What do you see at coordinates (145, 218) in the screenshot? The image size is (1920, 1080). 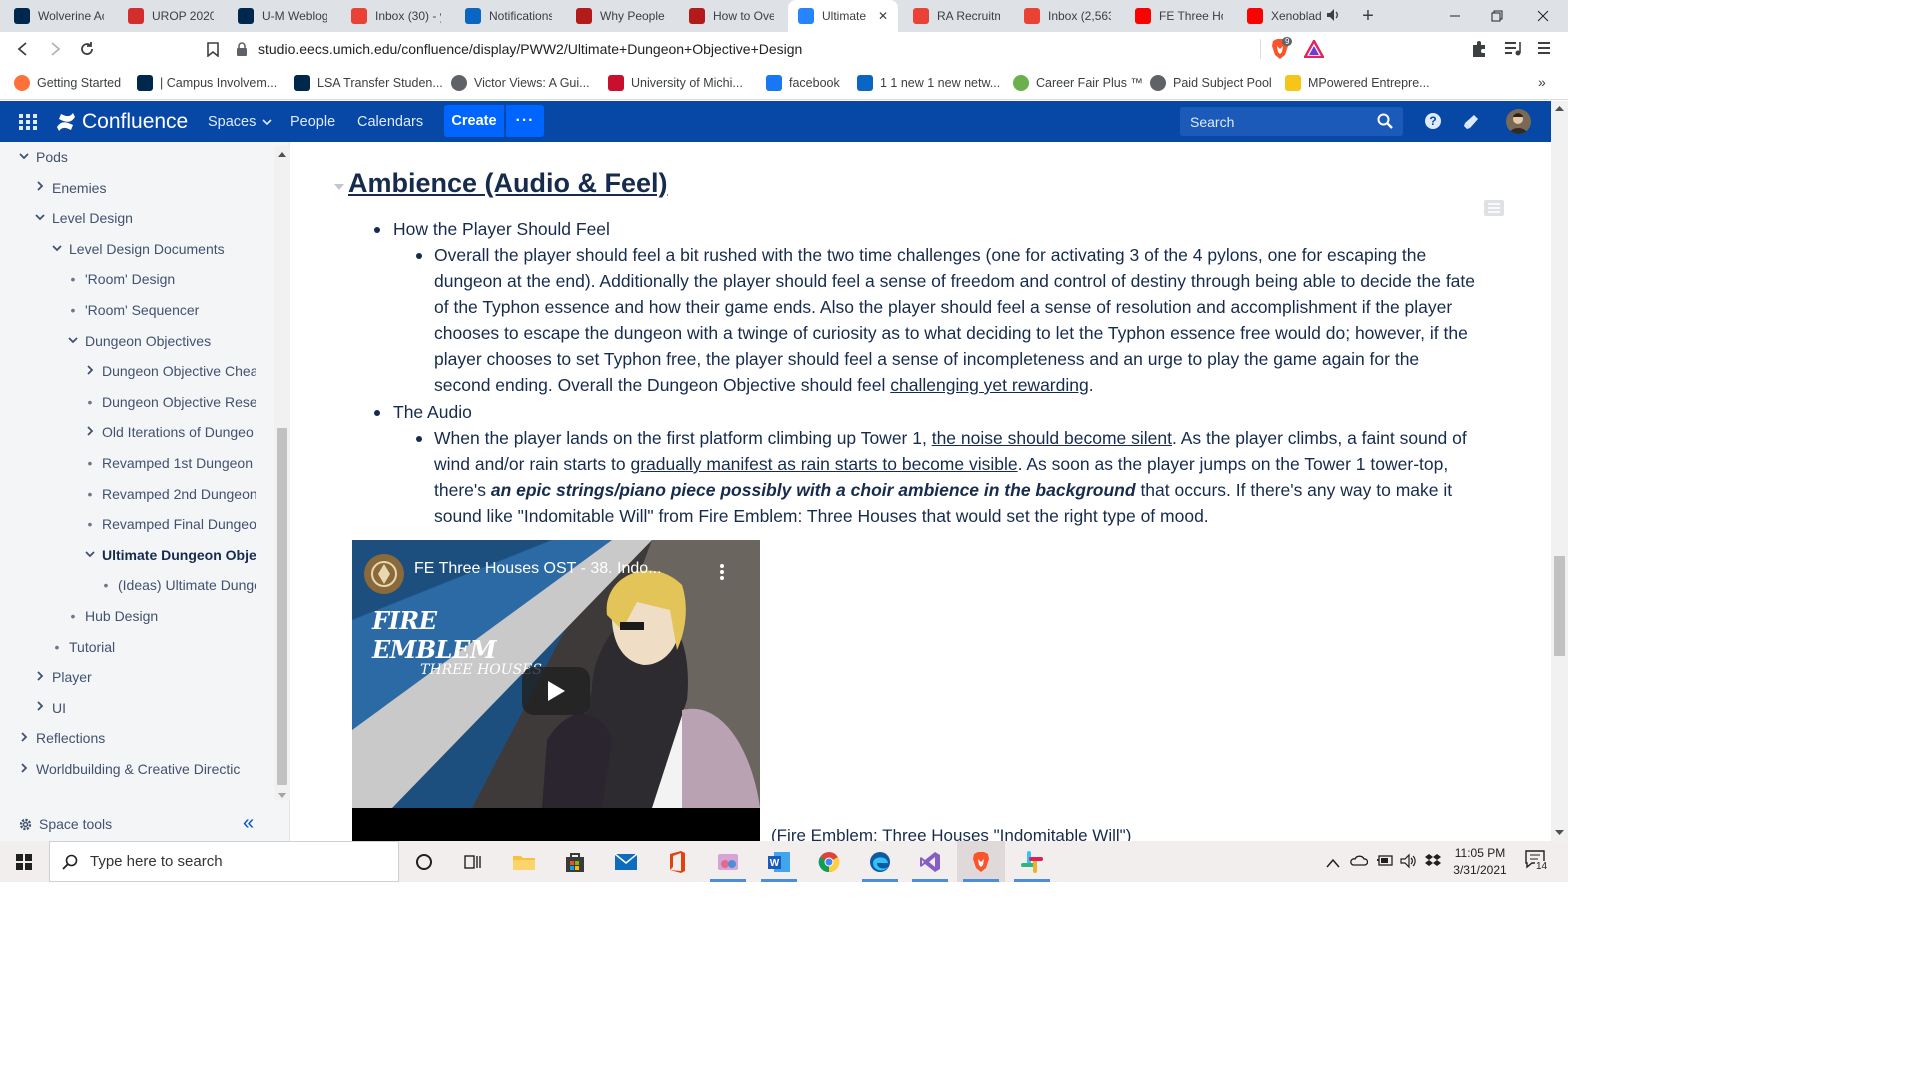 I see `page-tree-item: Level Design` at bounding box center [145, 218].